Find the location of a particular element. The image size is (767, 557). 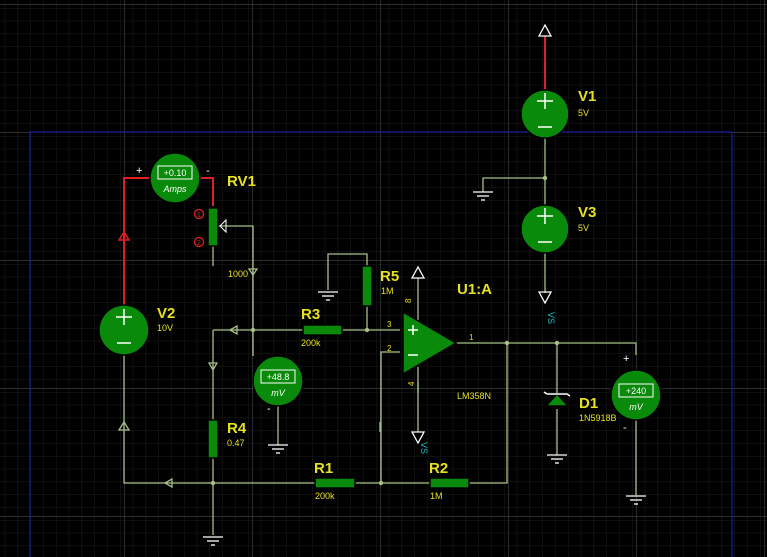

u1-pin-vcc: 8 is located at coordinates (408, 300).